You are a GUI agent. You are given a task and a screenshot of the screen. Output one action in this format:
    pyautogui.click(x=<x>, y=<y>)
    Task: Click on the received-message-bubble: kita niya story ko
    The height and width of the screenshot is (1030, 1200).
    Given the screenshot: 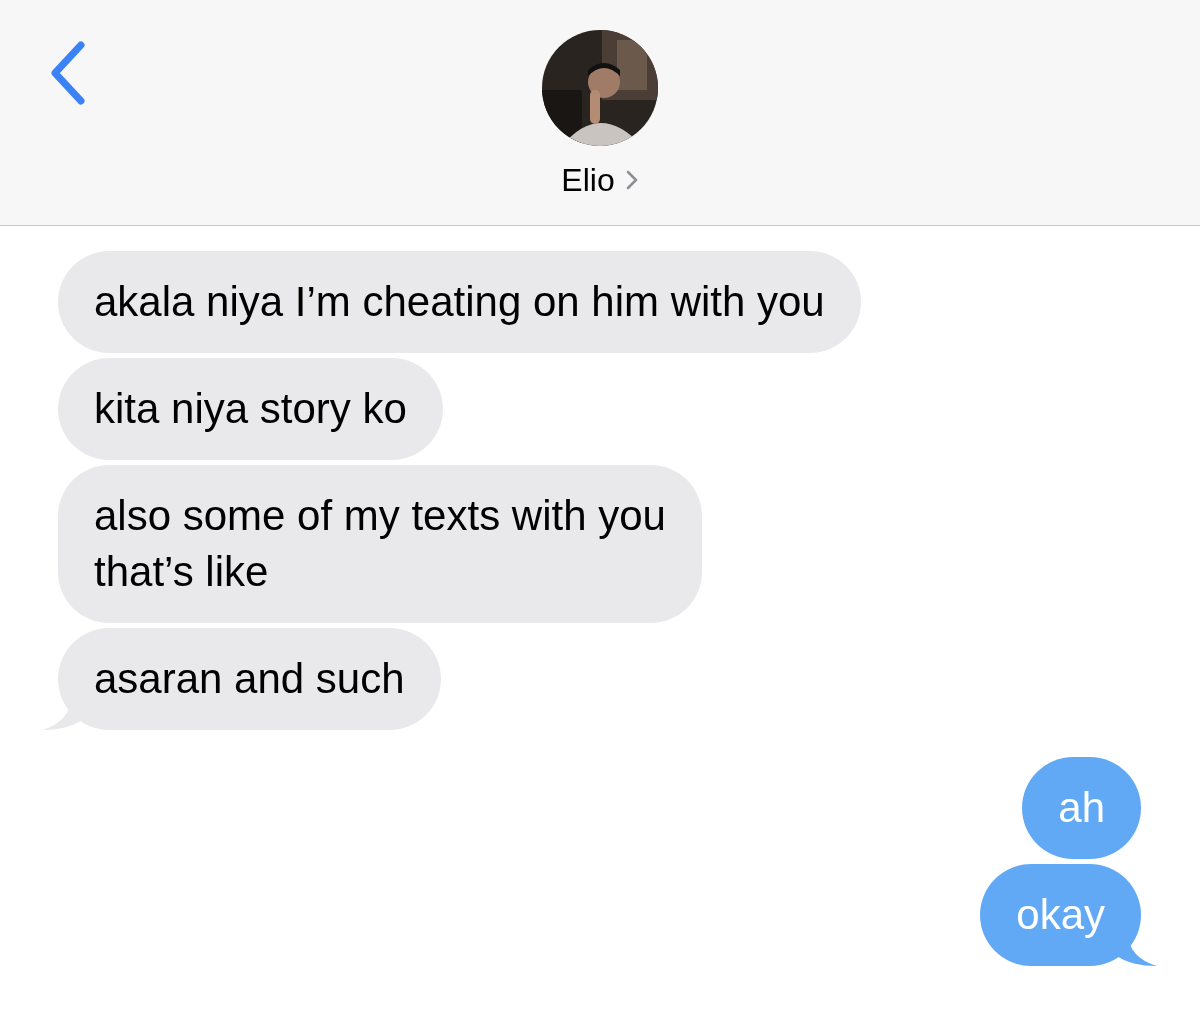 What is the action you would take?
    pyautogui.click(x=250, y=409)
    